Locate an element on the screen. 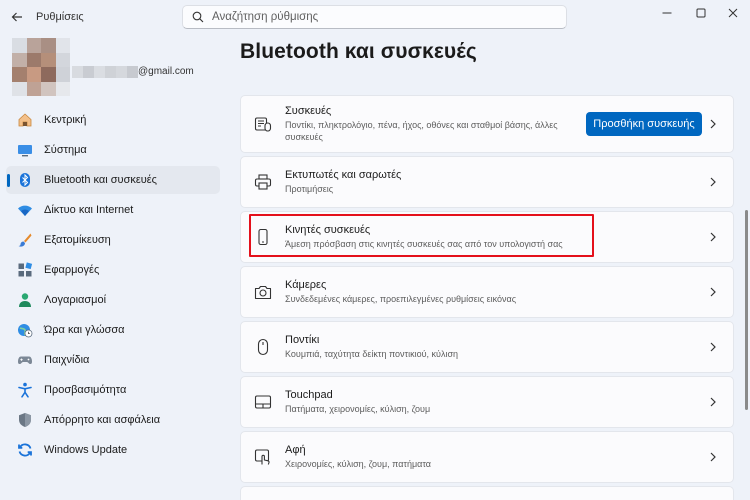  sidebar-item-accessibility: Προσβασιμότητα is located at coordinates (113, 390).